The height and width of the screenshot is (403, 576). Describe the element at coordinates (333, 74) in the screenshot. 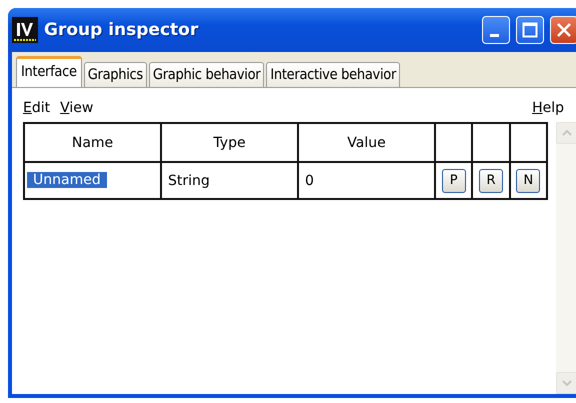

I see `tab: Interactive behavior` at that location.